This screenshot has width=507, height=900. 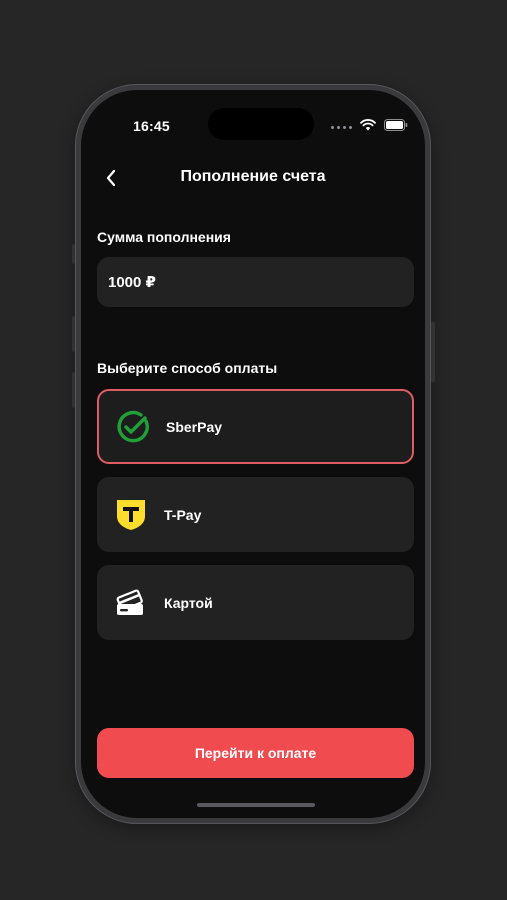 I want to click on dynamic-island, so click(x=261, y=124).